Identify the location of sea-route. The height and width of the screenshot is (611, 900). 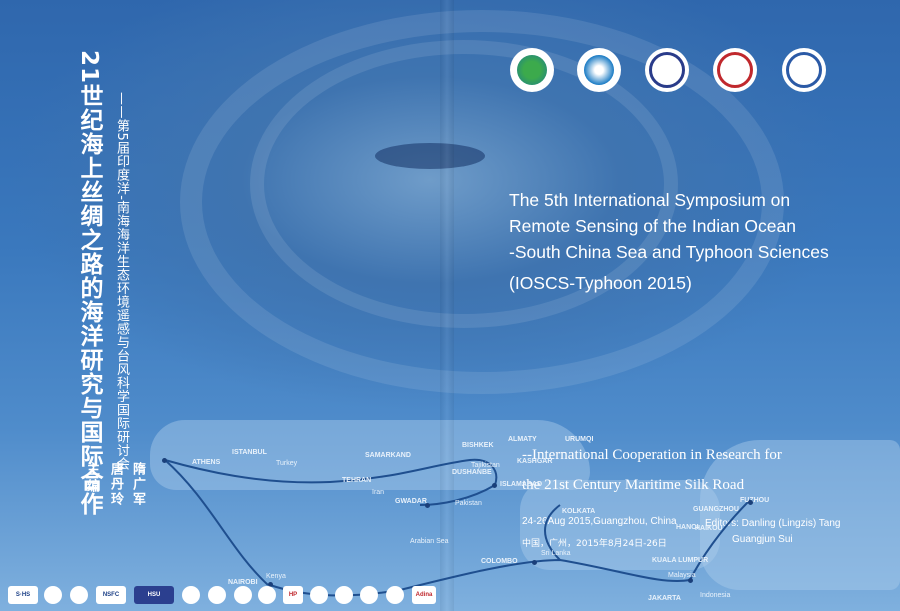
(510, 548).